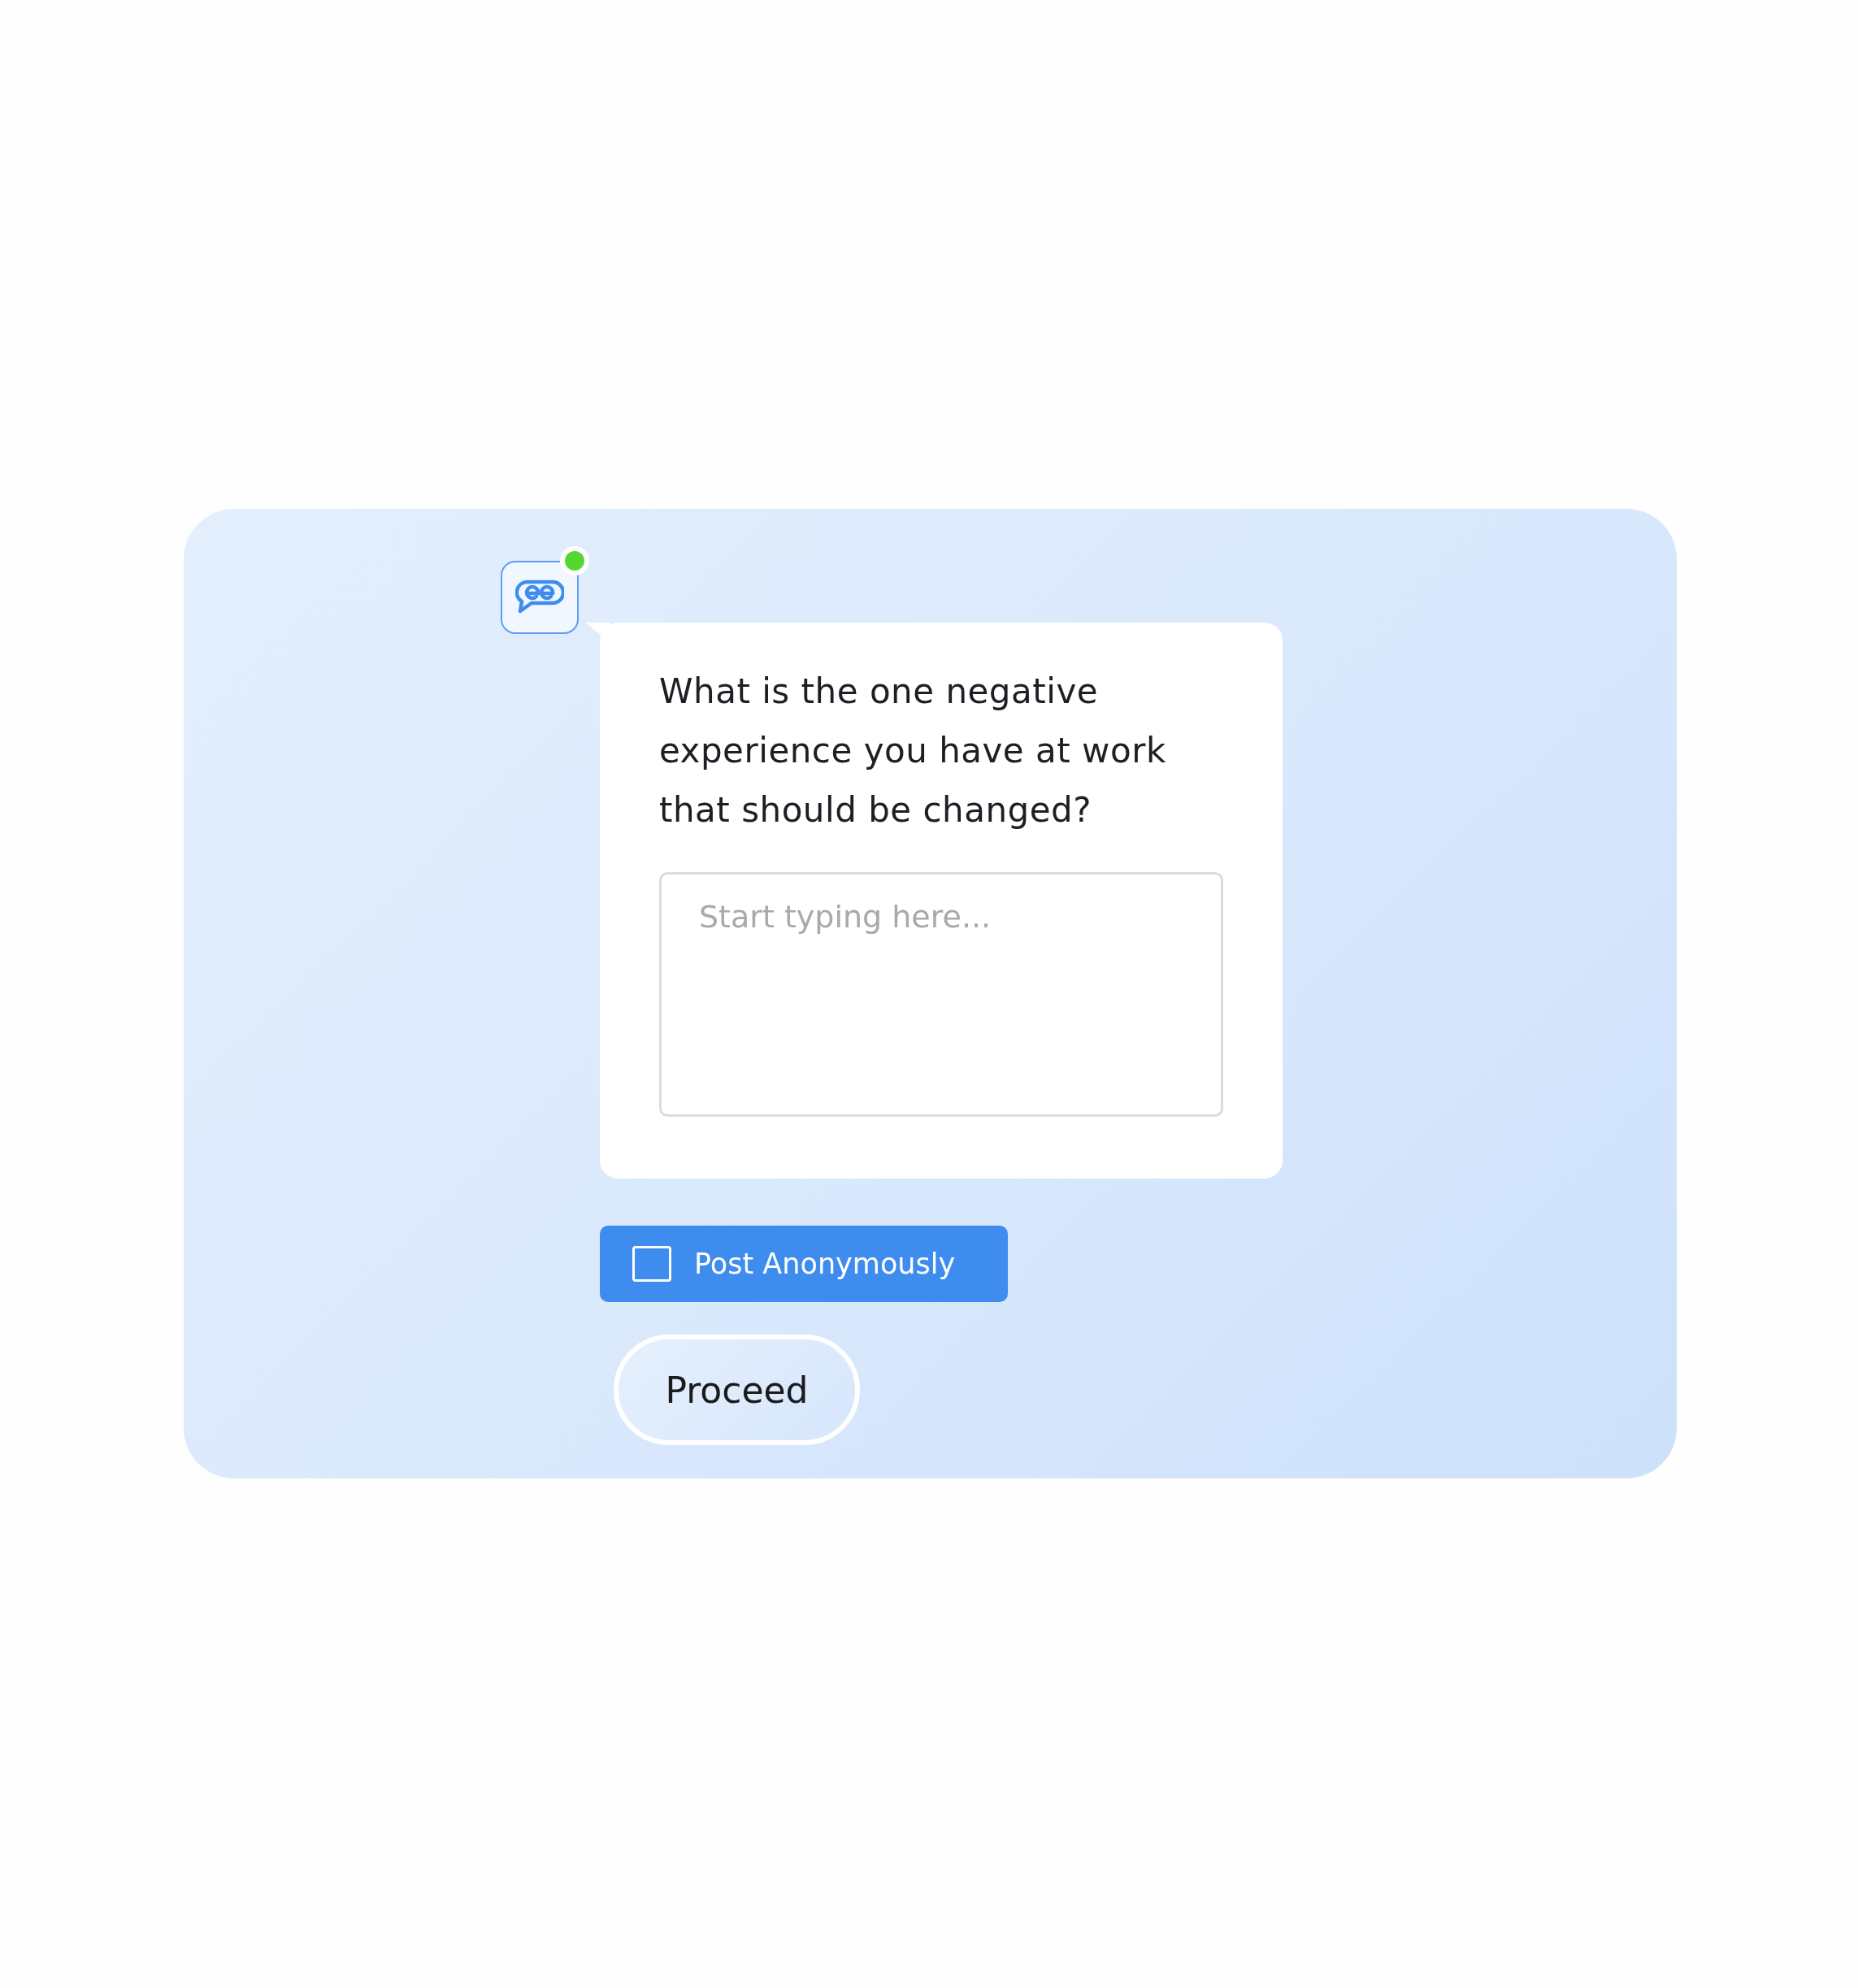 This screenshot has width=1858, height=1988. What do you see at coordinates (540, 597) in the screenshot?
I see `chat-logo-icon` at bounding box center [540, 597].